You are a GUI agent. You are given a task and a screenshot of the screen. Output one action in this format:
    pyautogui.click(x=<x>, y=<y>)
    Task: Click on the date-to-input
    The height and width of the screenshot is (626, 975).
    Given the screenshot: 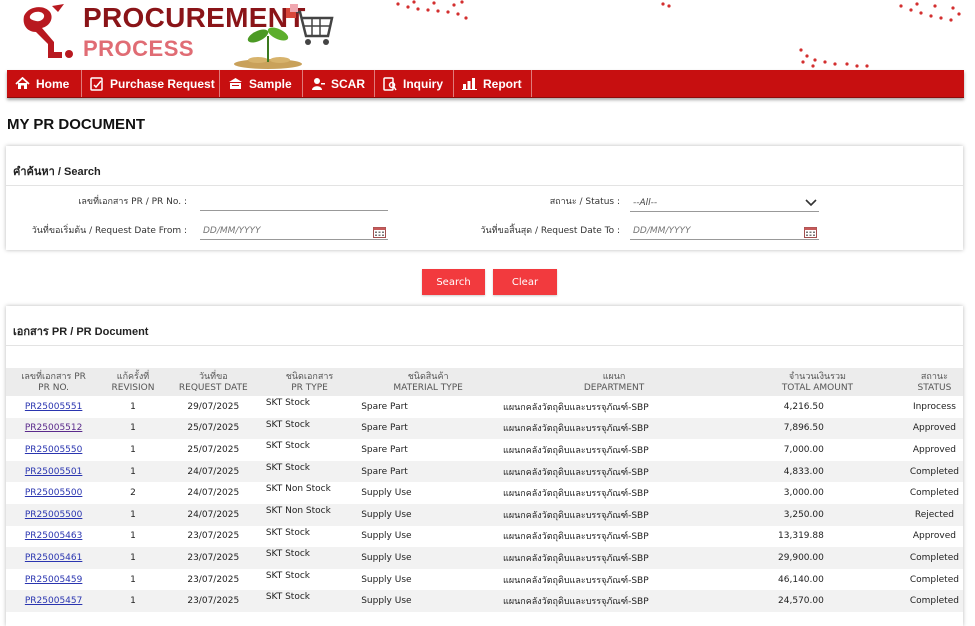 What is the action you would take?
    pyautogui.click(x=726, y=231)
    